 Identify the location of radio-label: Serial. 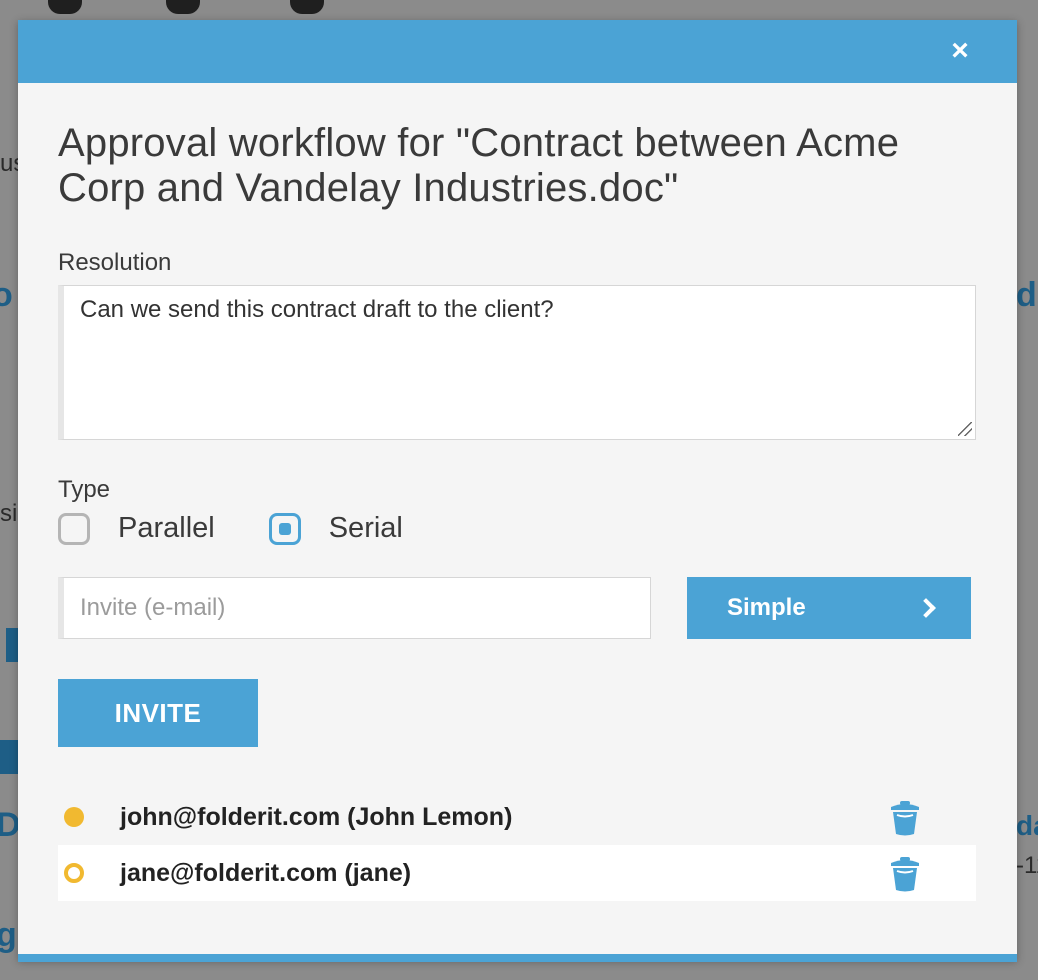
(365, 528).